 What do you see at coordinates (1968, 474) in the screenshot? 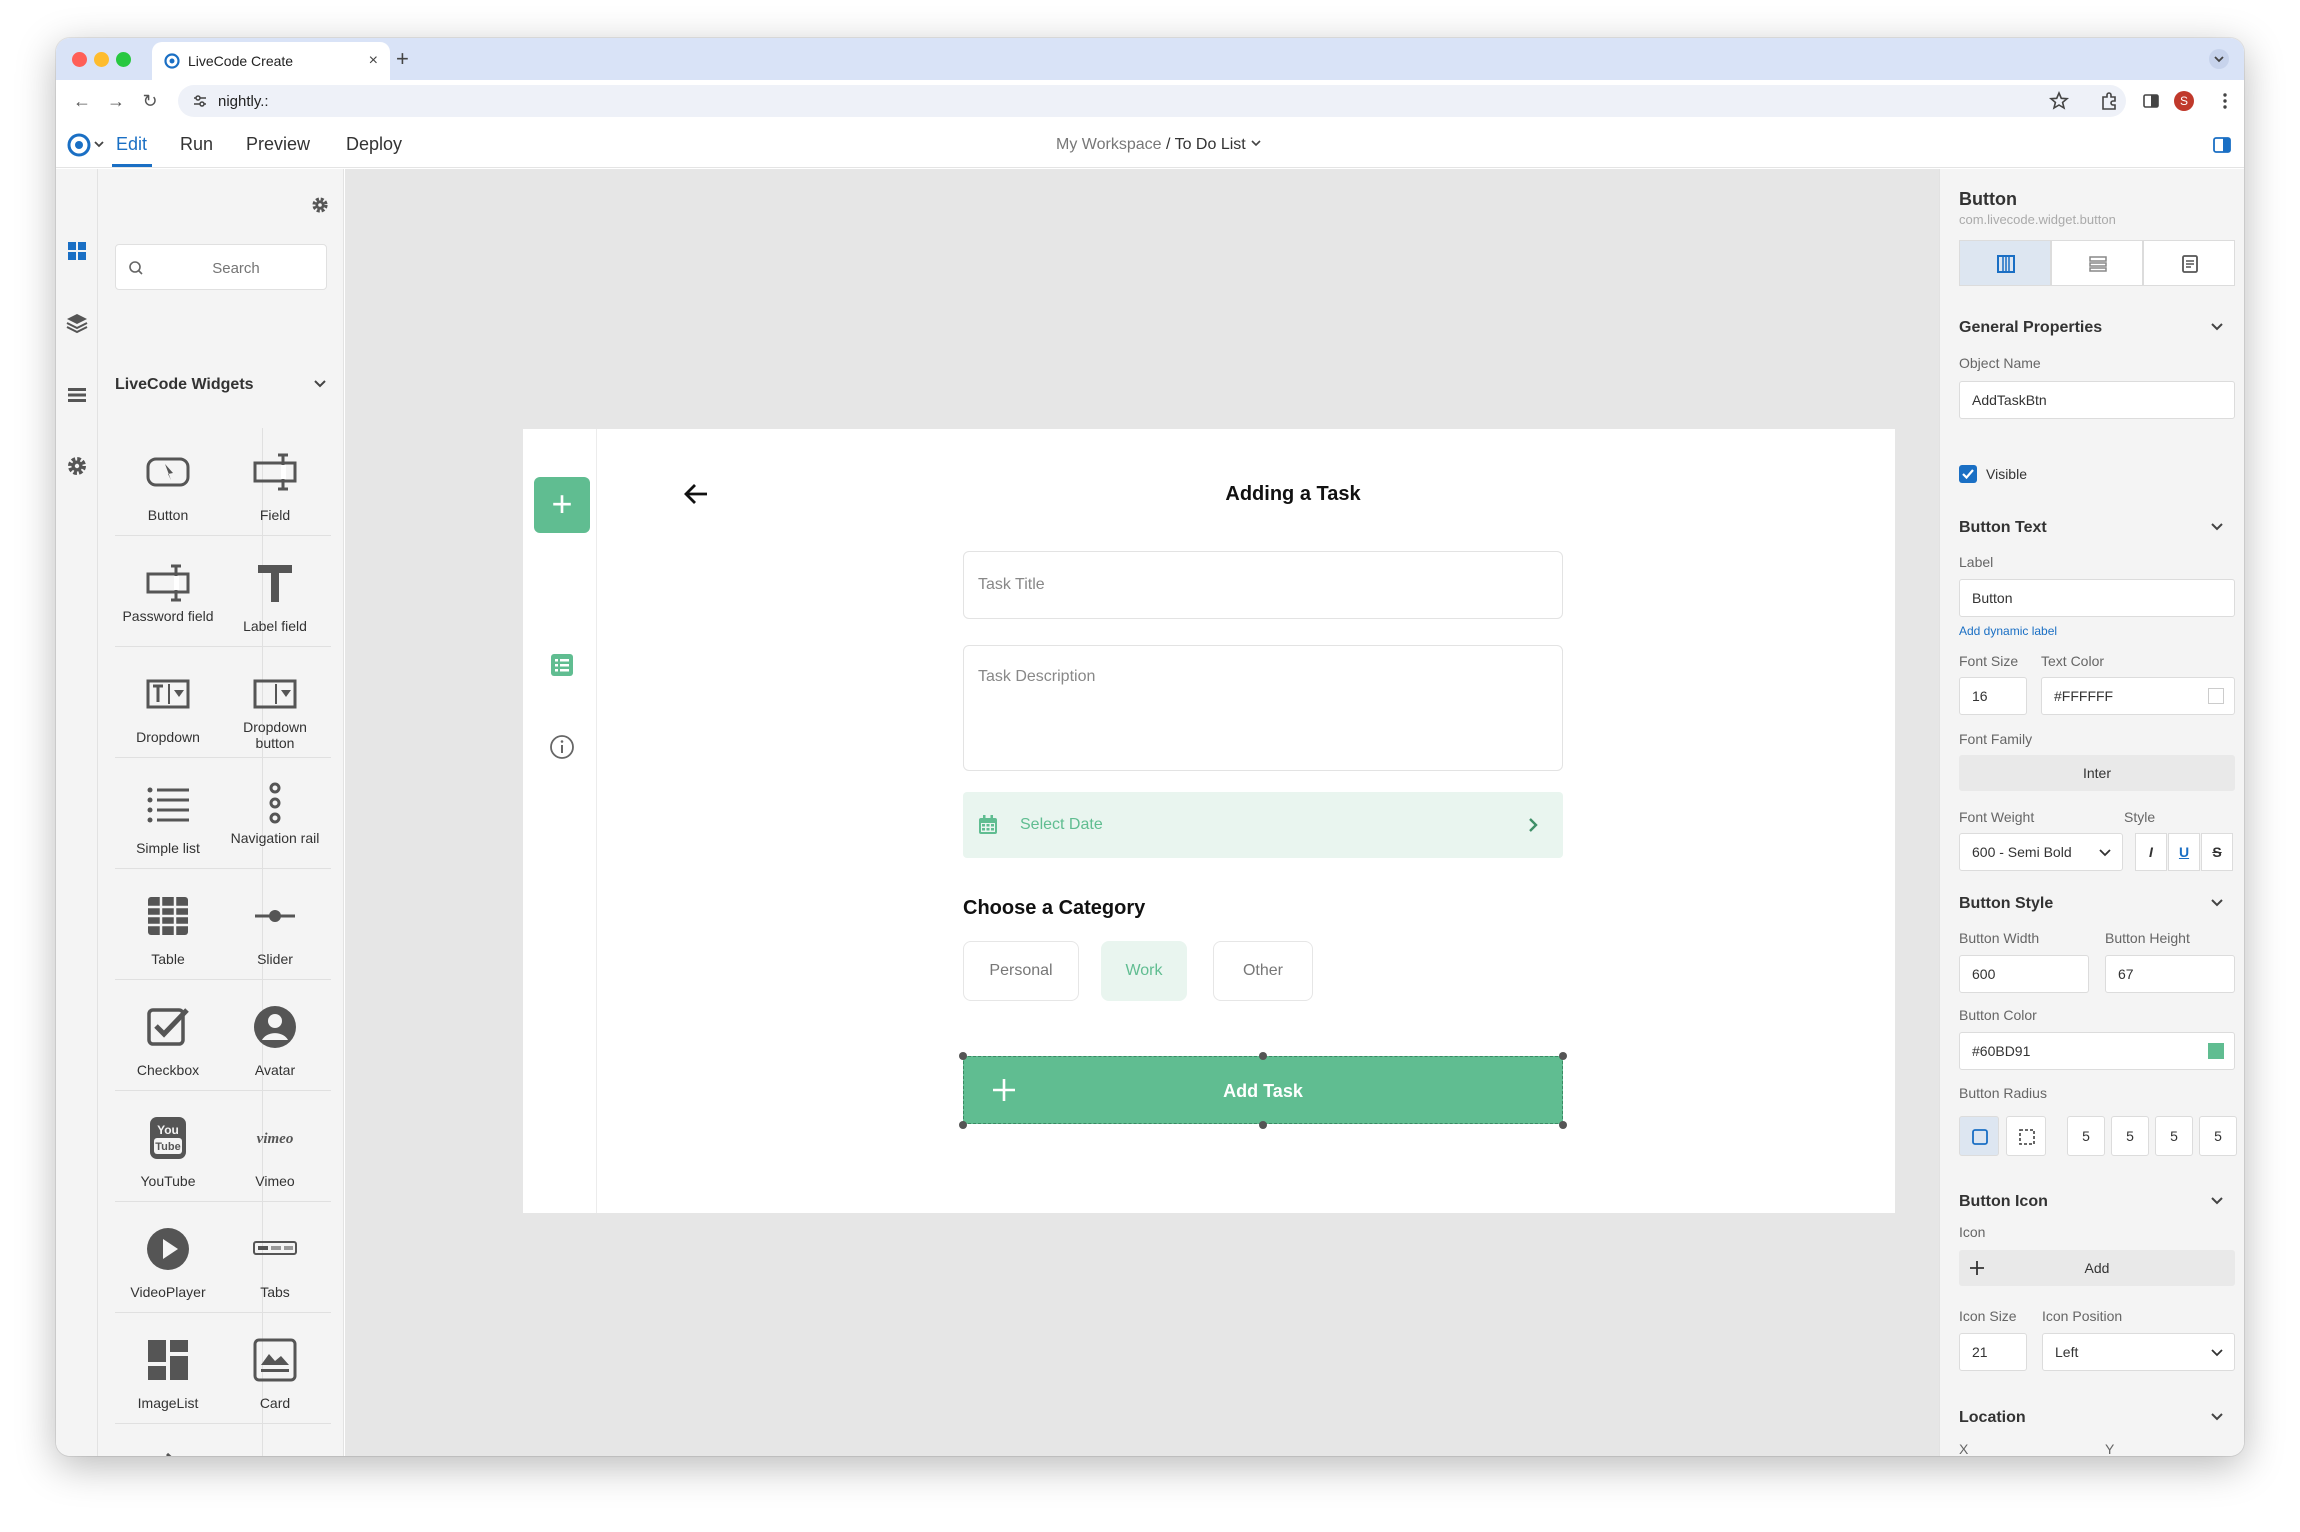
I see `visible-checkbox` at bounding box center [1968, 474].